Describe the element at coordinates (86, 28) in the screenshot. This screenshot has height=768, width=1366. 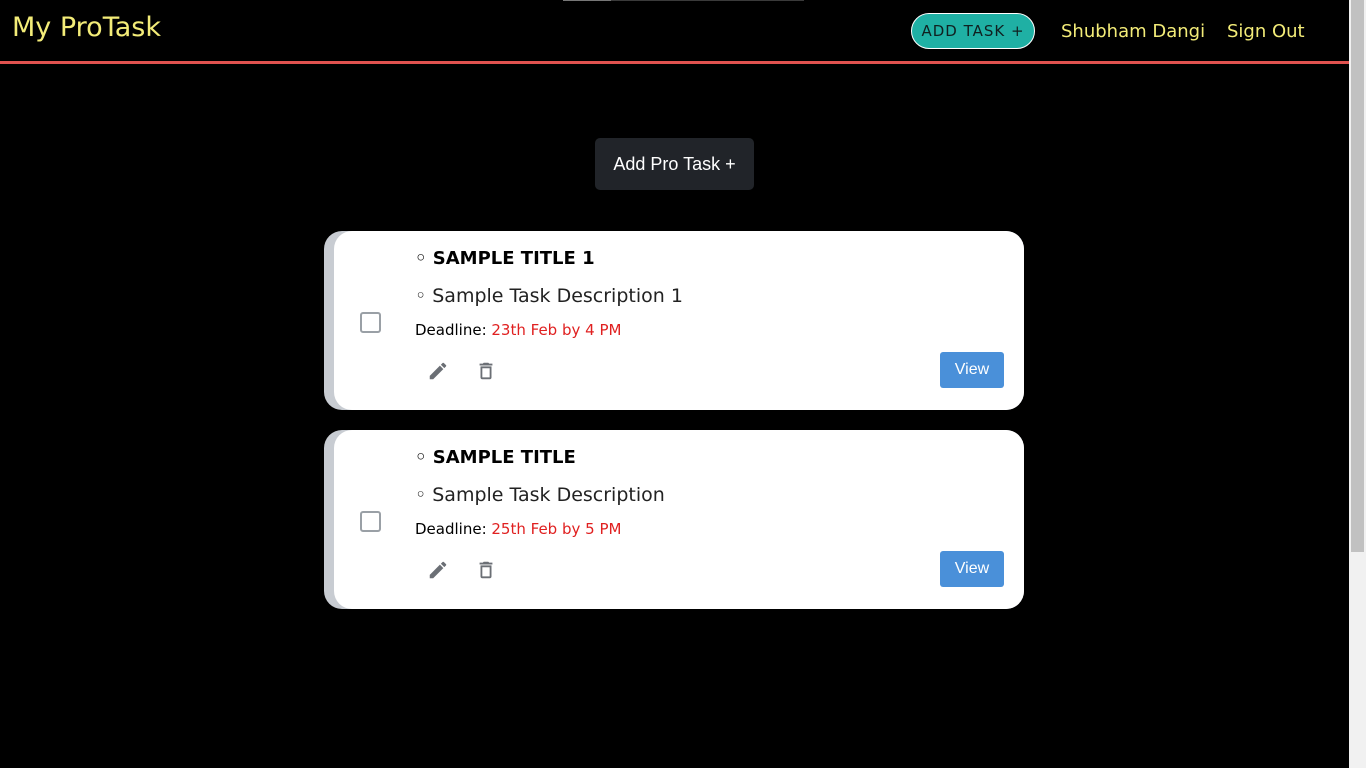
I see `brand-title: My ProTask` at that location.